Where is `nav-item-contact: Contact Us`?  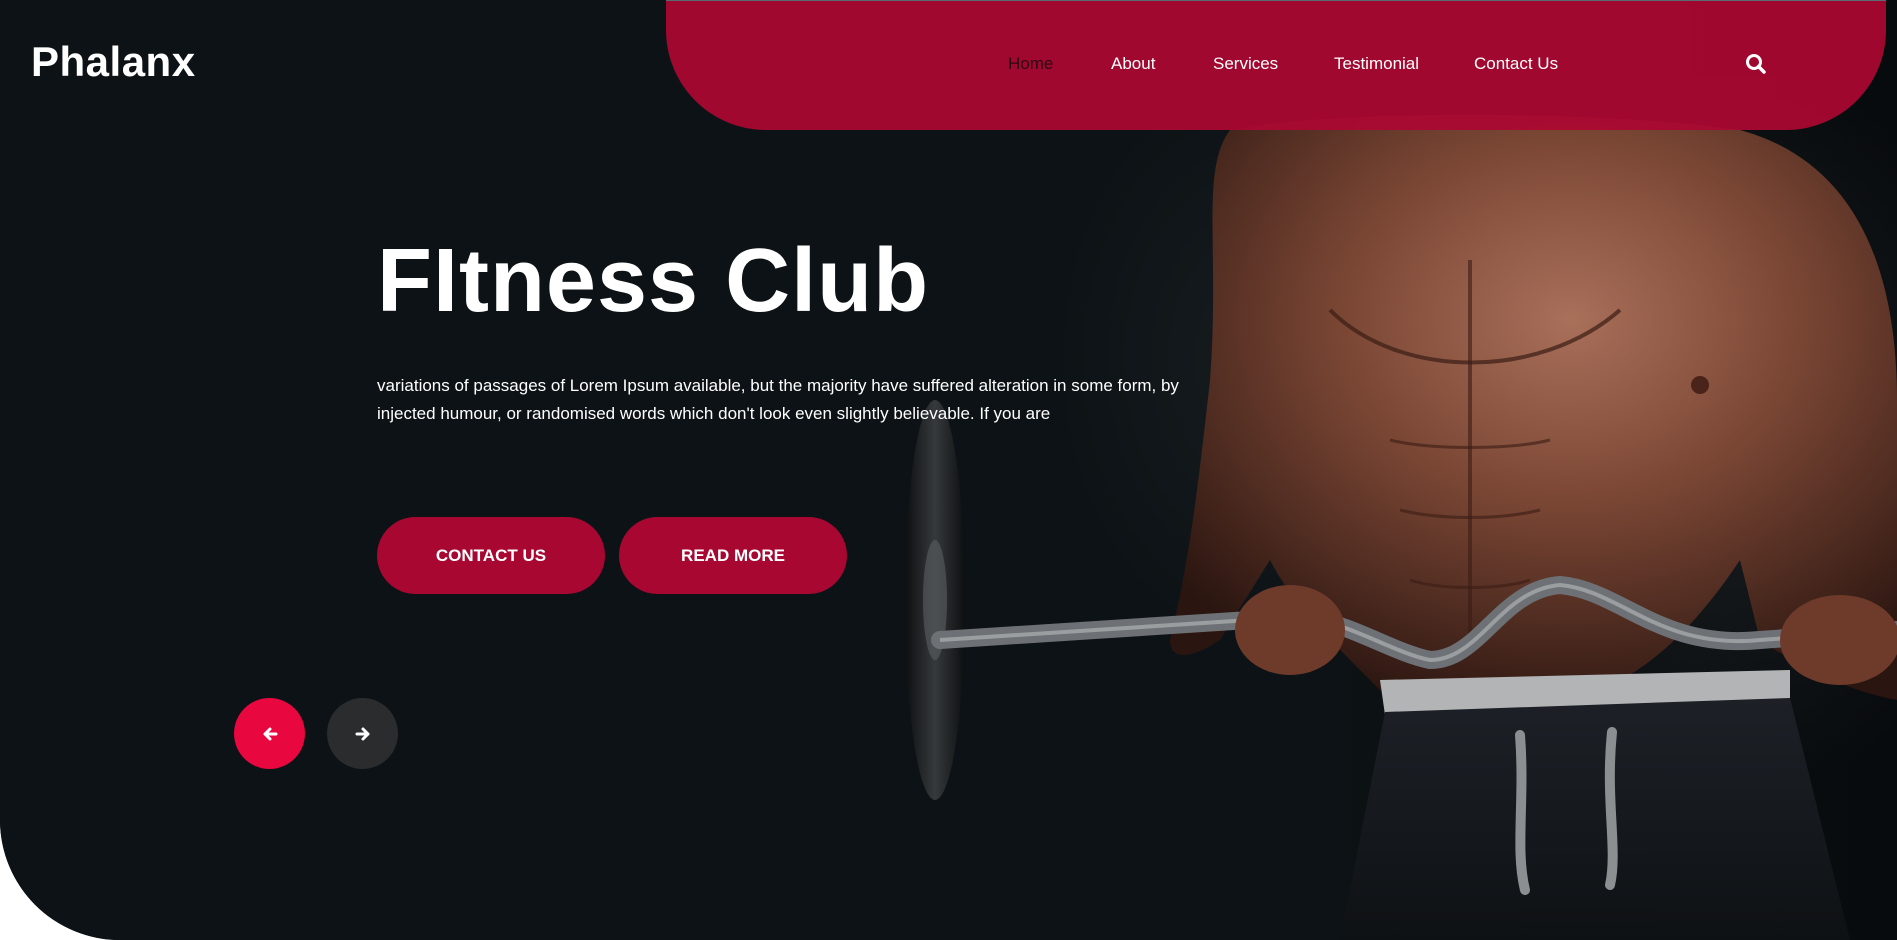
nav-item-contact: Contact Us is located at coordinates (1516, 64).